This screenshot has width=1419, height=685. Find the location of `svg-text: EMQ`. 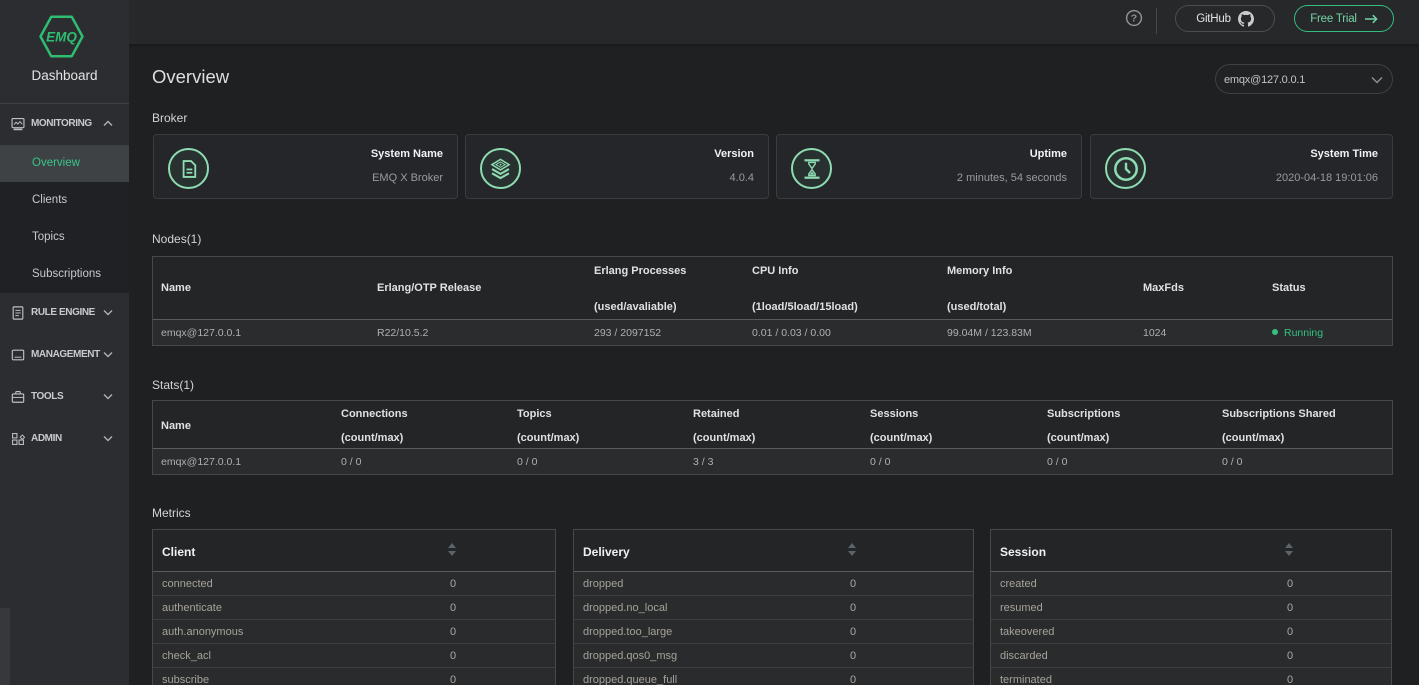

svg-text: EMQ is located at coordinates (61, 37).